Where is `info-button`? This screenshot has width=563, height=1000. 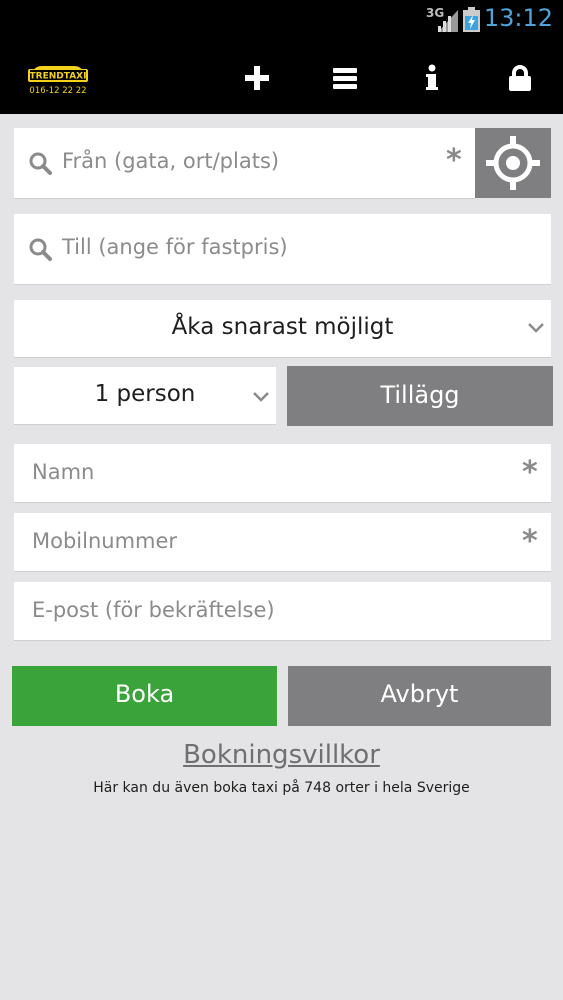
info-button is located at coordinates (432, 77).